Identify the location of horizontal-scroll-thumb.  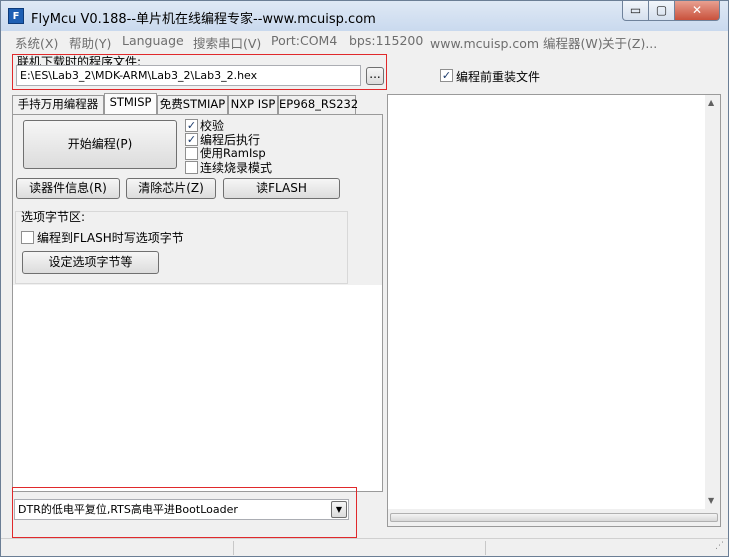
(554, 517).